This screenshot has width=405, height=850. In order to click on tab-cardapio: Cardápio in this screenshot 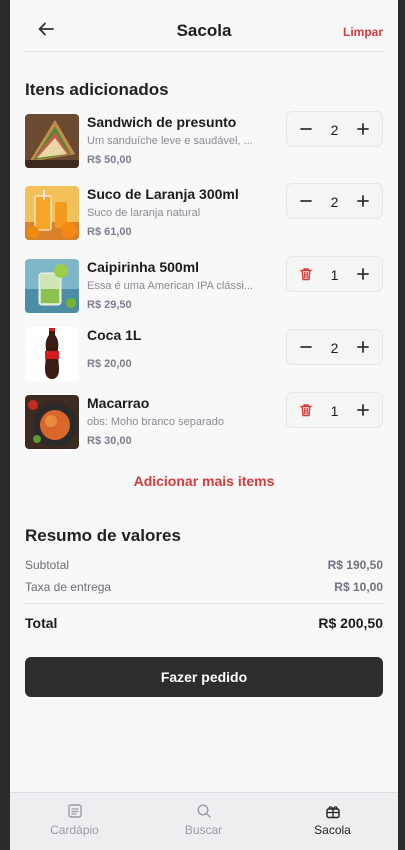, I will do `click(74, 821)`.